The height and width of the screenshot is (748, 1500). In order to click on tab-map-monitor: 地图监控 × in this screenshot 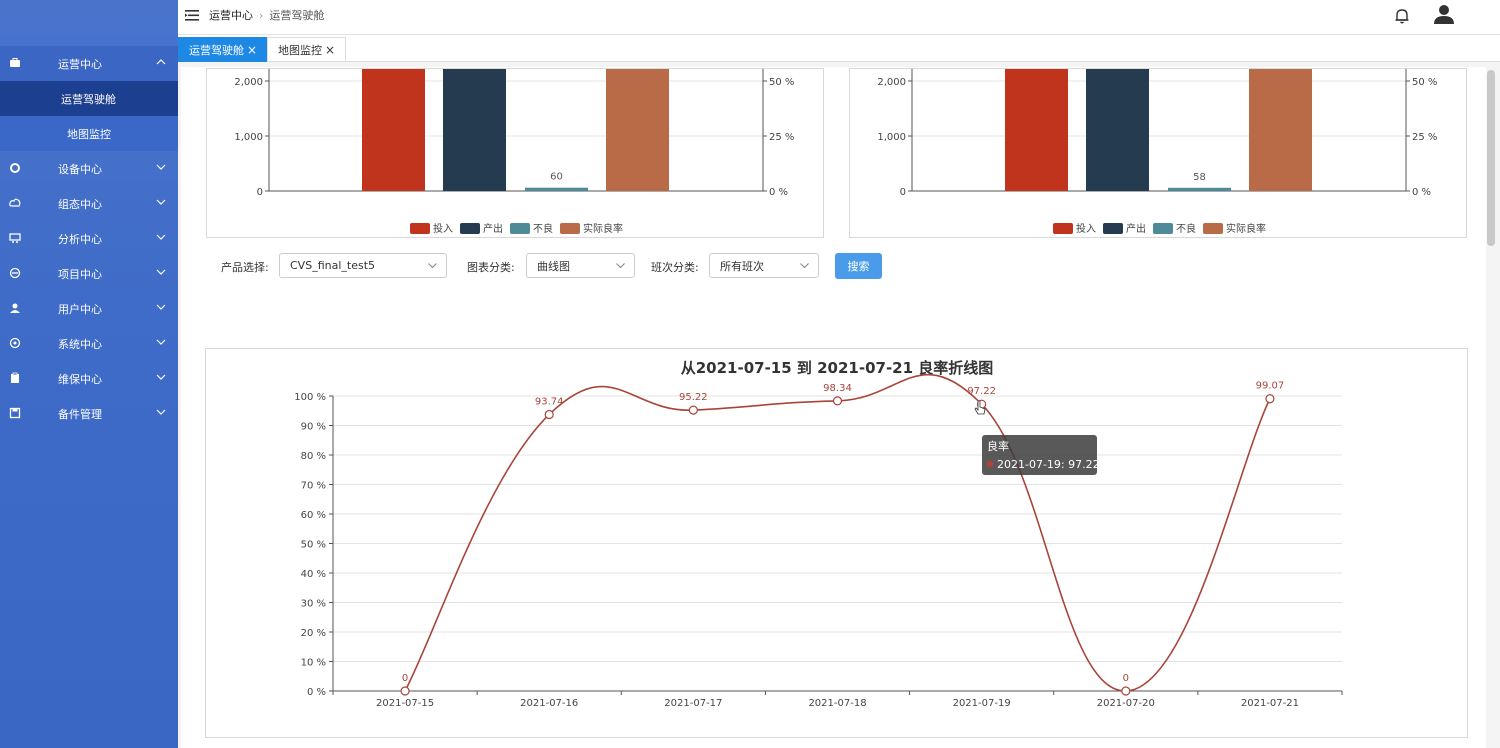, I will do `click(307, 49)`.